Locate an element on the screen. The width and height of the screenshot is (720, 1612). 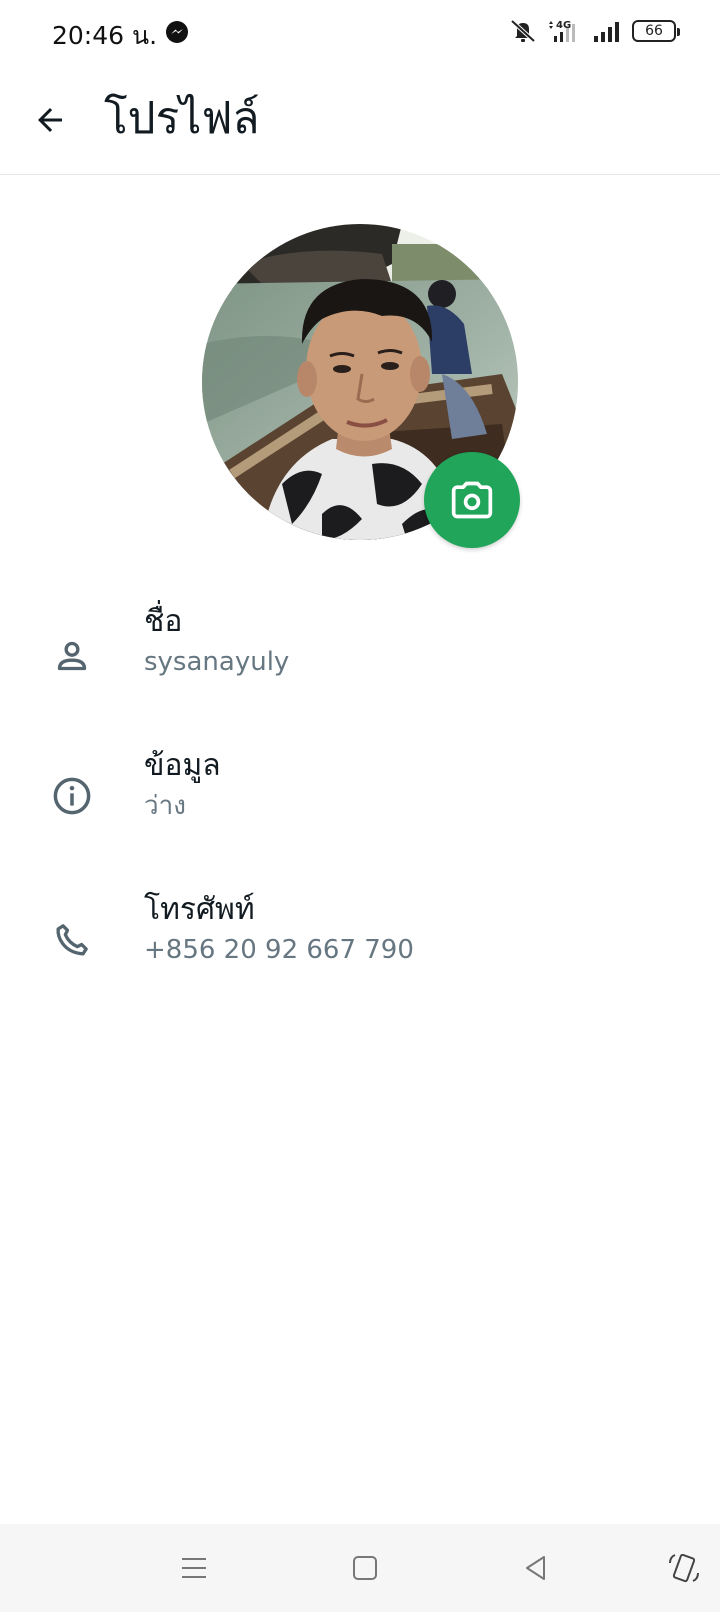
rotate-screen-button is located at coordinates (684, 1568).